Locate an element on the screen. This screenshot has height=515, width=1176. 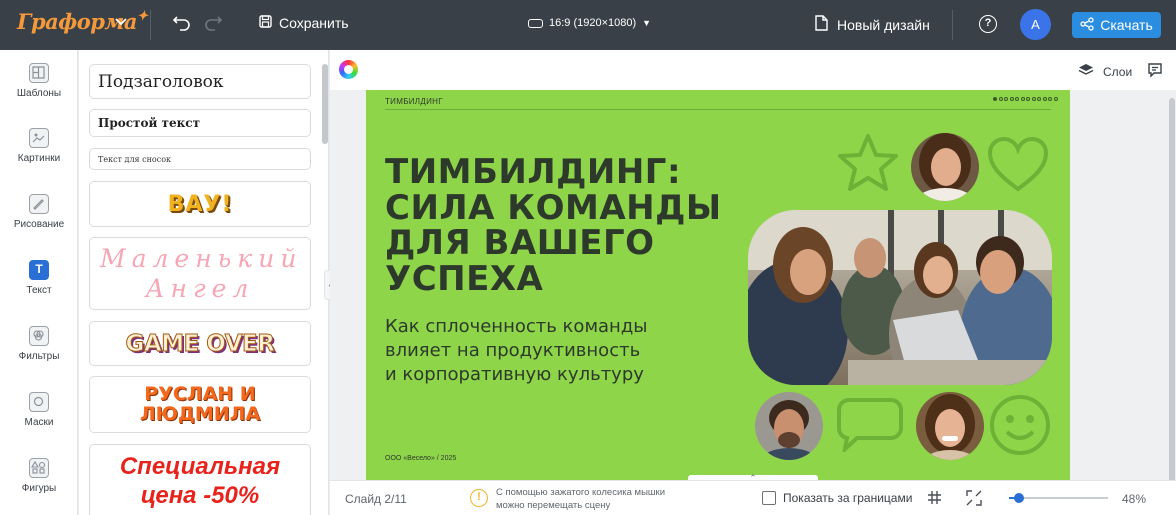
warning-icon: ! is located at coordinates (479, 498).